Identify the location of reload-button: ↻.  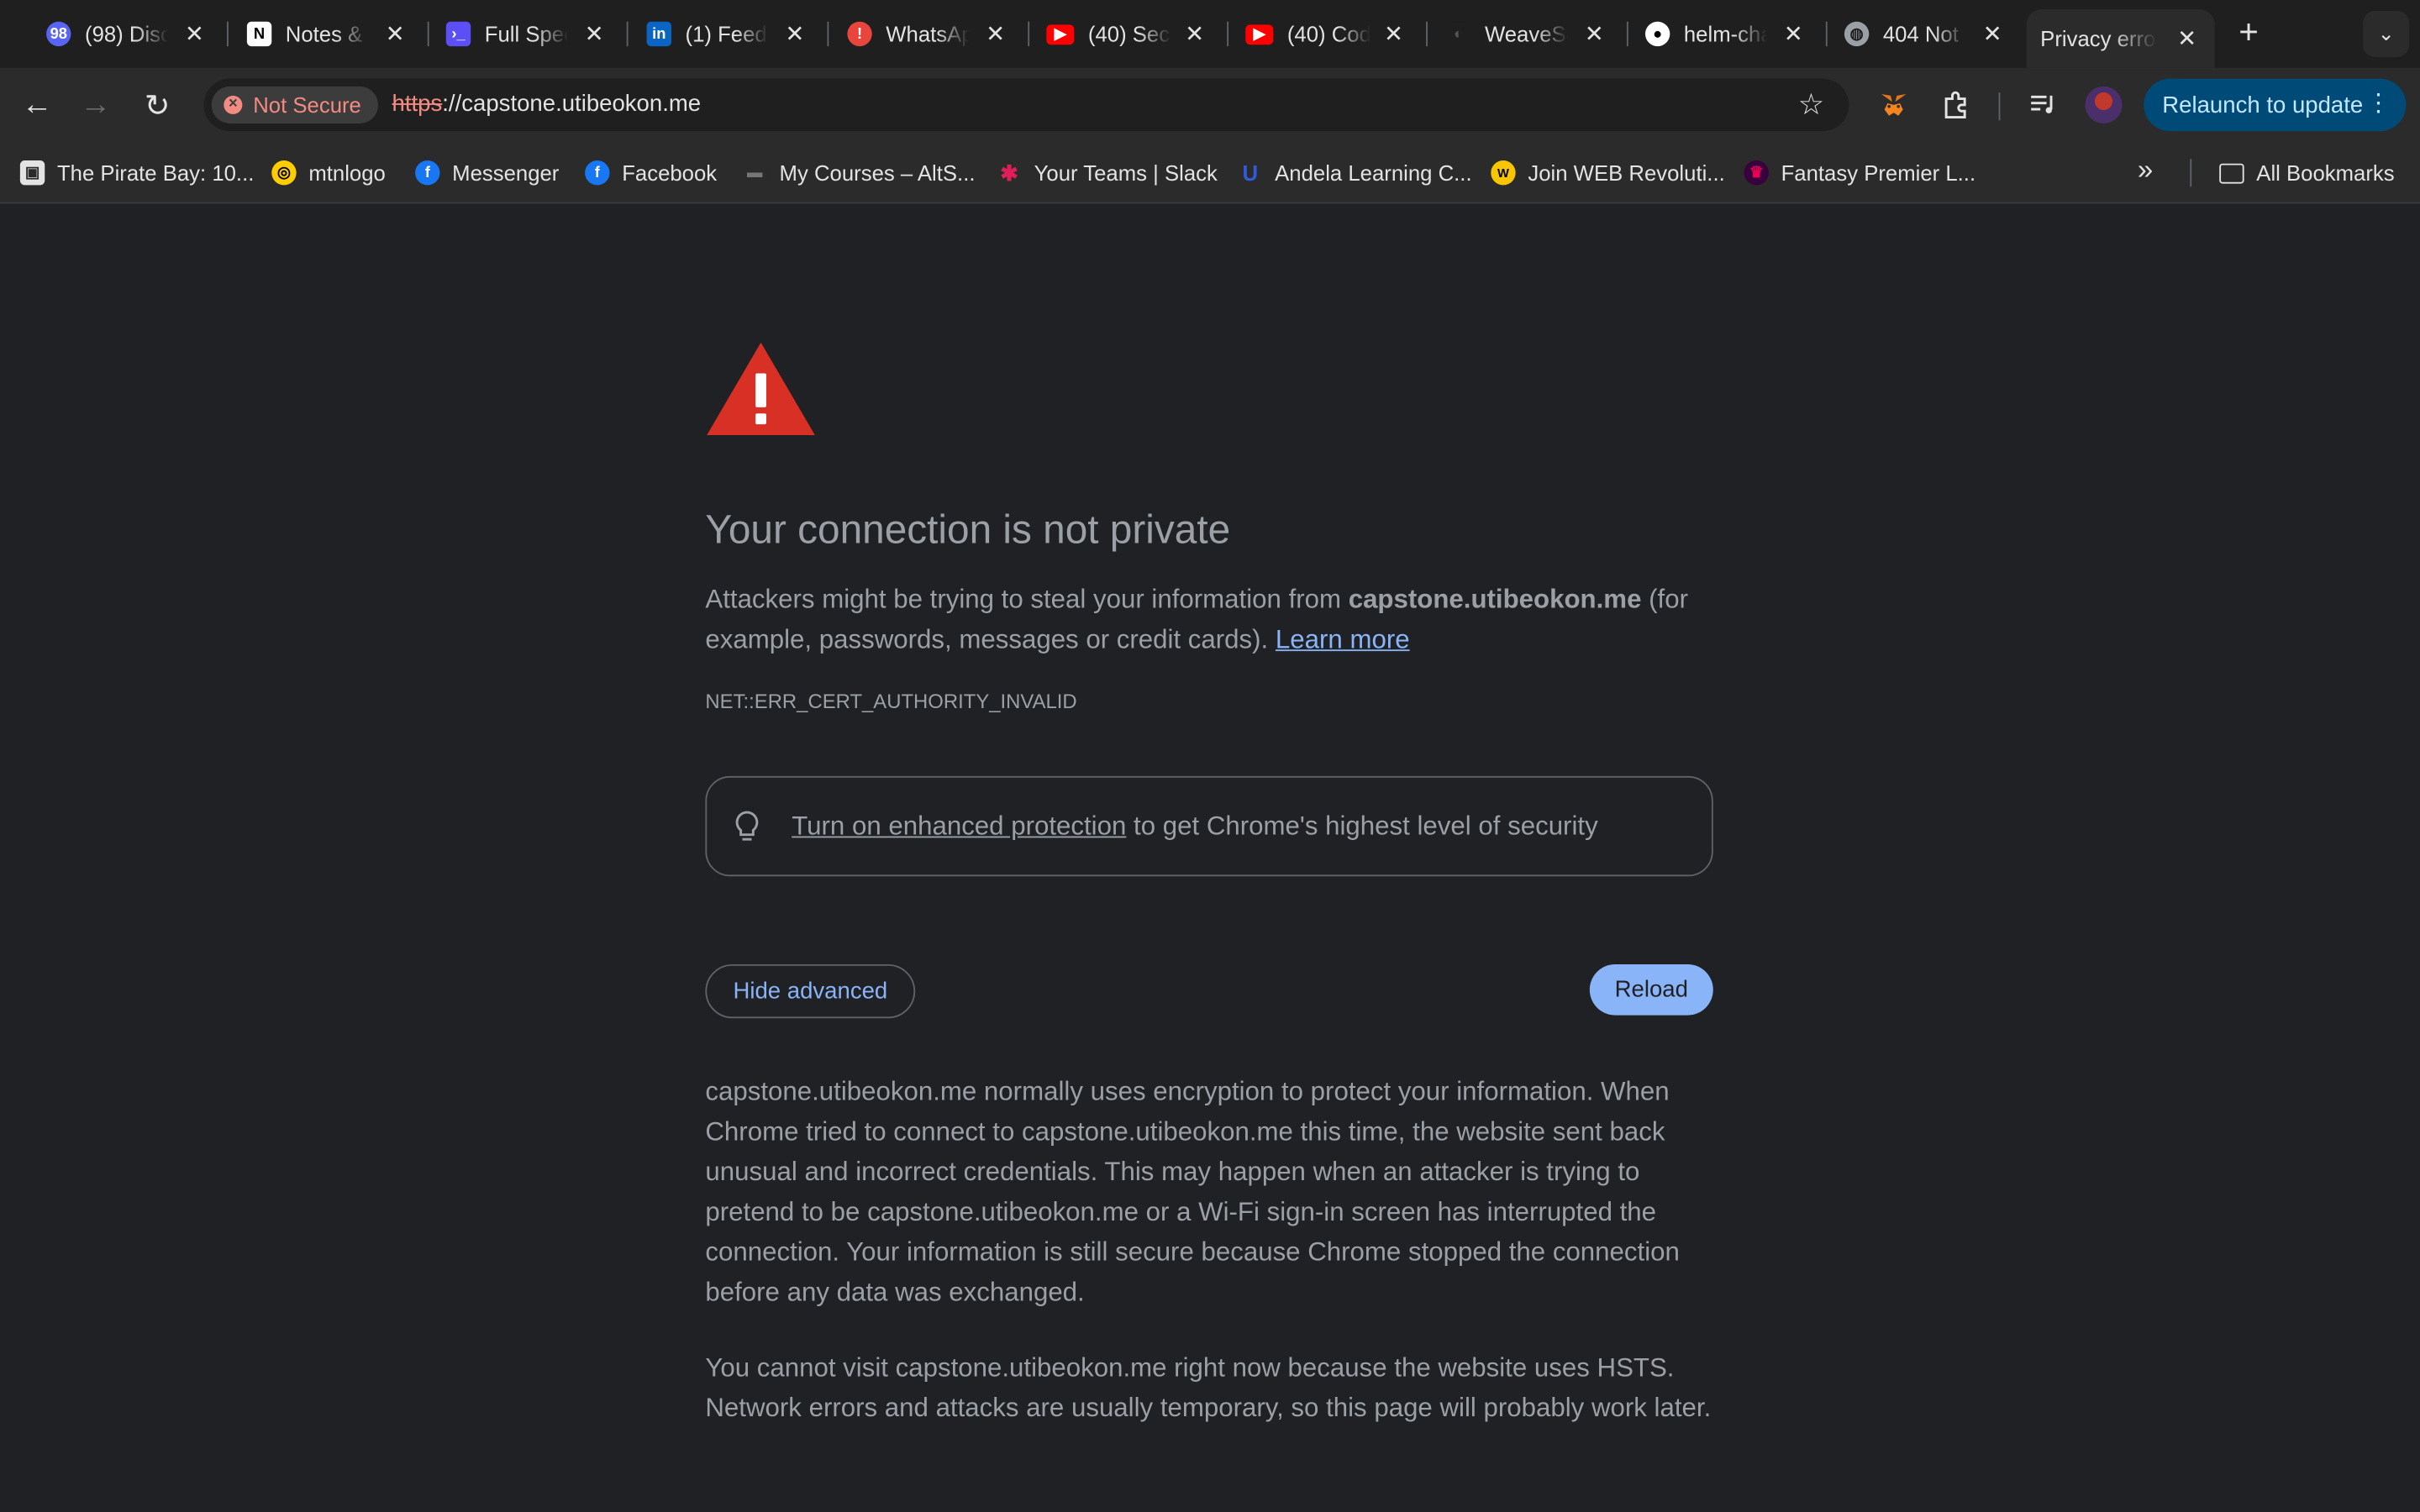
(157, 104).